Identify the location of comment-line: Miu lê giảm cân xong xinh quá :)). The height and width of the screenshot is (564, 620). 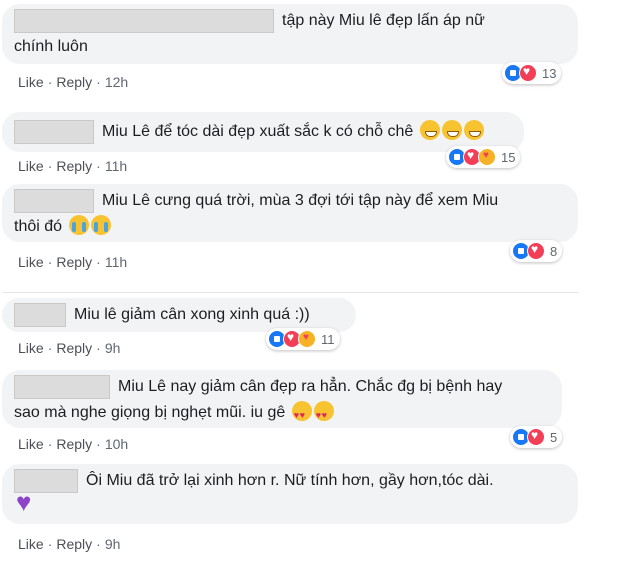
(179, 315).